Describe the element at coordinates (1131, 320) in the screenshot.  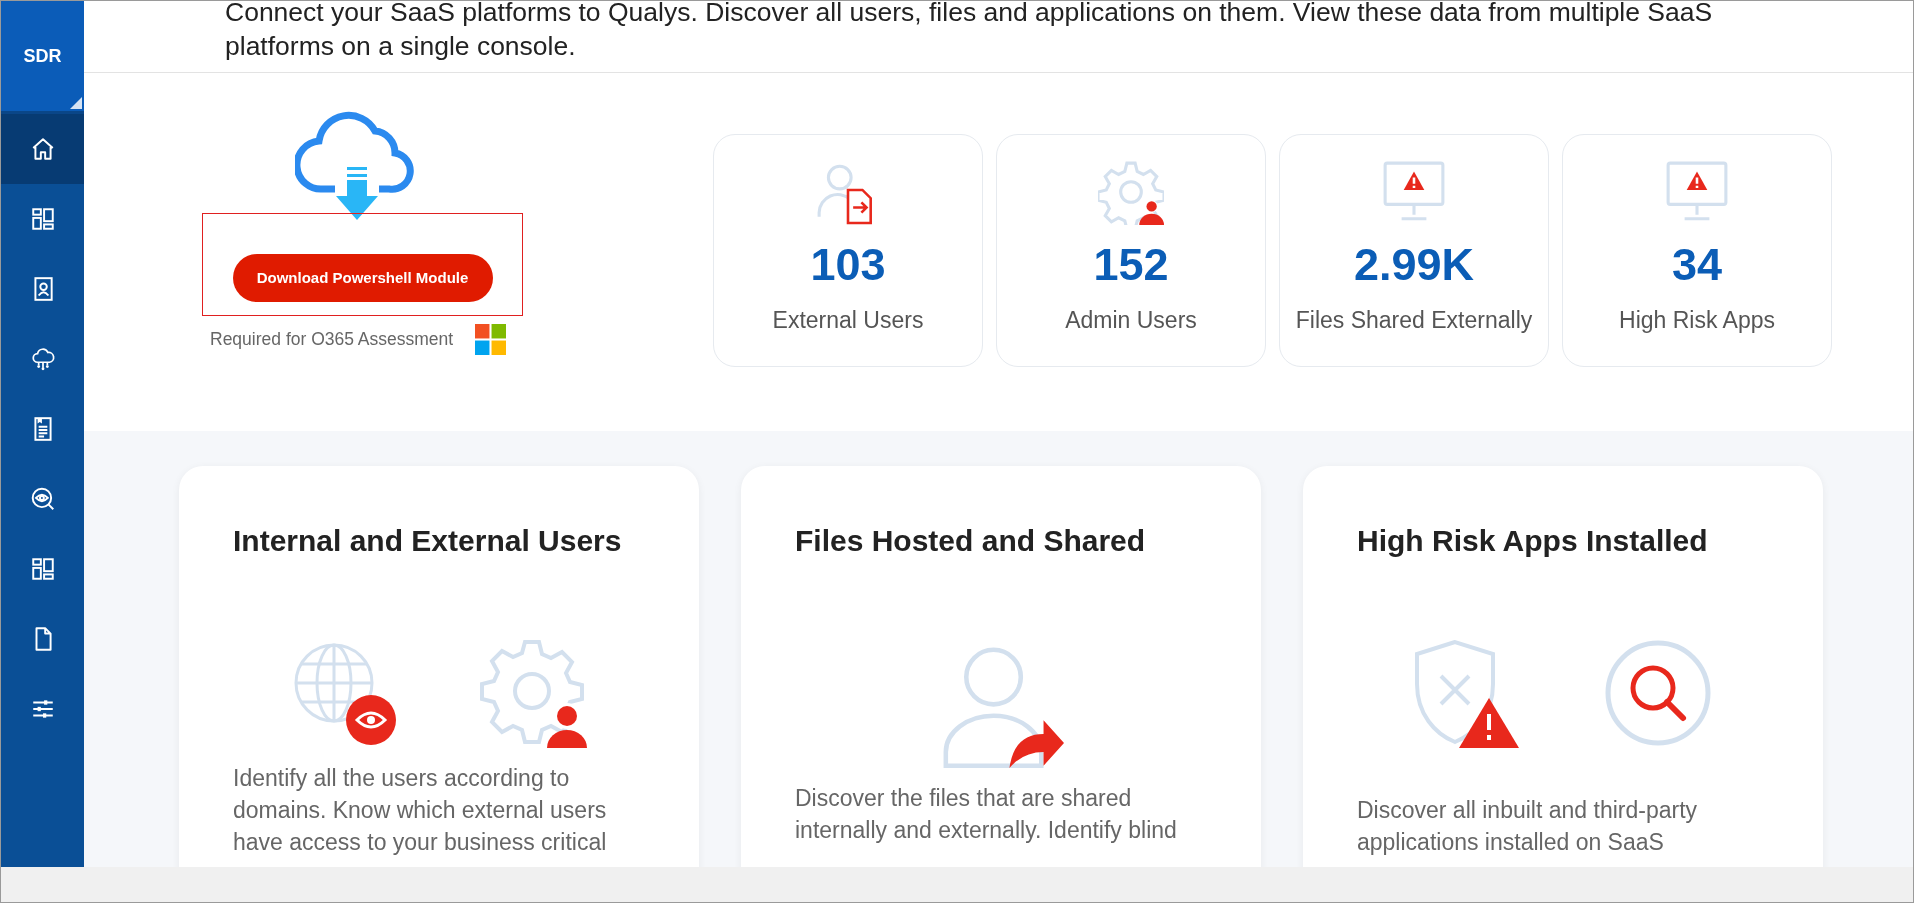
I see `stat-label: Admin Users` at that location.